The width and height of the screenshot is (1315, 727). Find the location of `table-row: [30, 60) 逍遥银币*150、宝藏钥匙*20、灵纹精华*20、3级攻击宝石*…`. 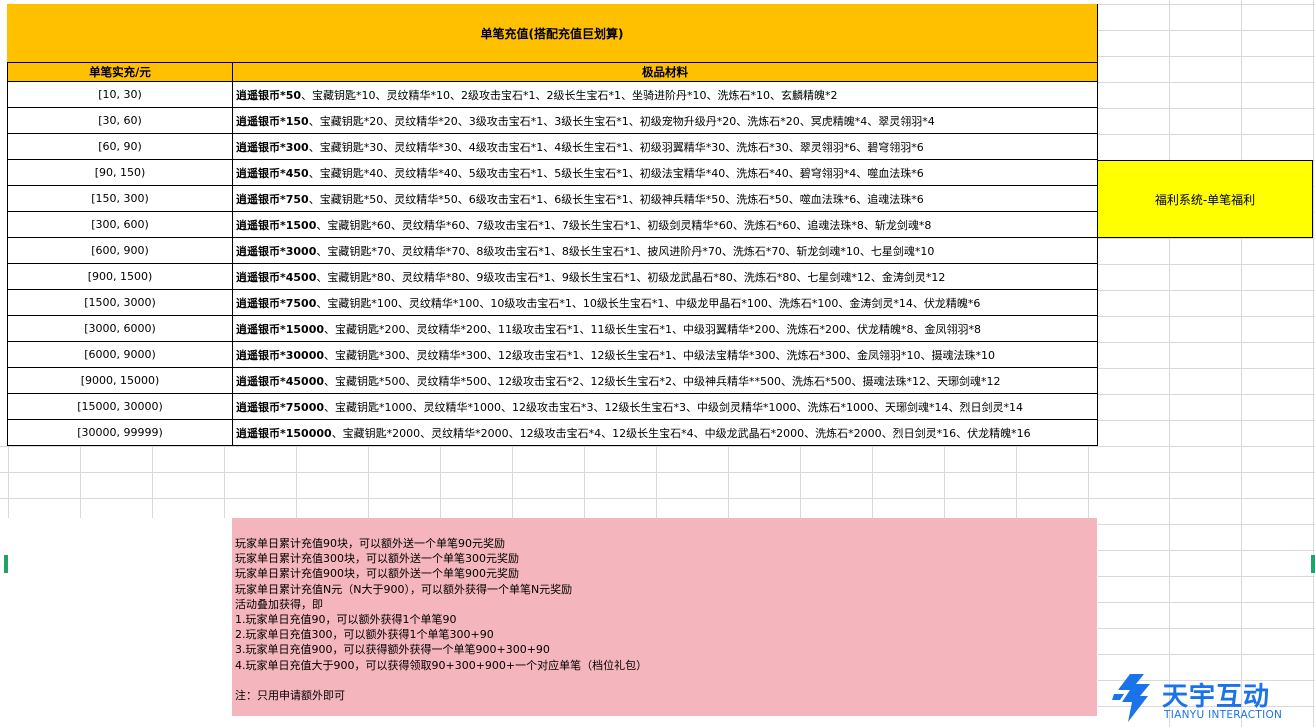

table-row: [30, 60) 逍遥银币*150、宝藏钥匙*20、灵纹精华*20、3级攻击宝石*… is located at coordinates (552, 120).